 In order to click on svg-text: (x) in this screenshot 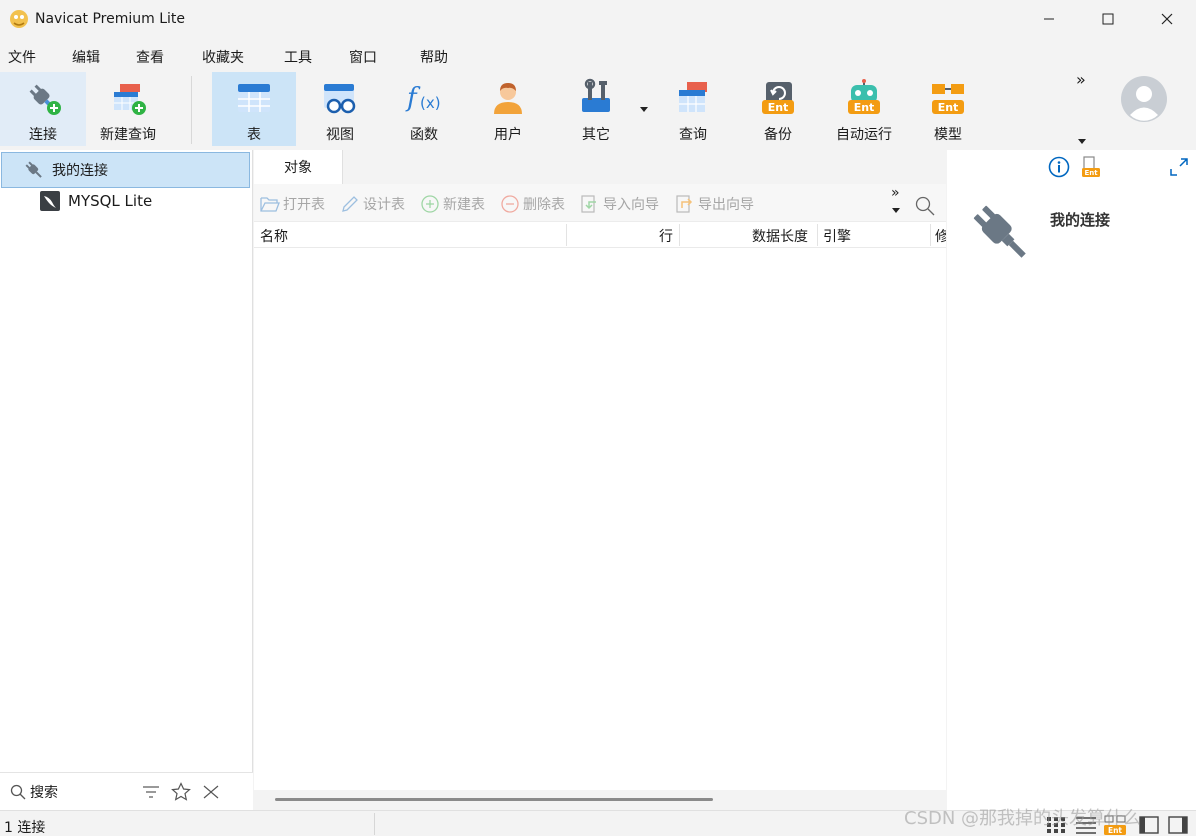, I will do `click(430, 103)`.